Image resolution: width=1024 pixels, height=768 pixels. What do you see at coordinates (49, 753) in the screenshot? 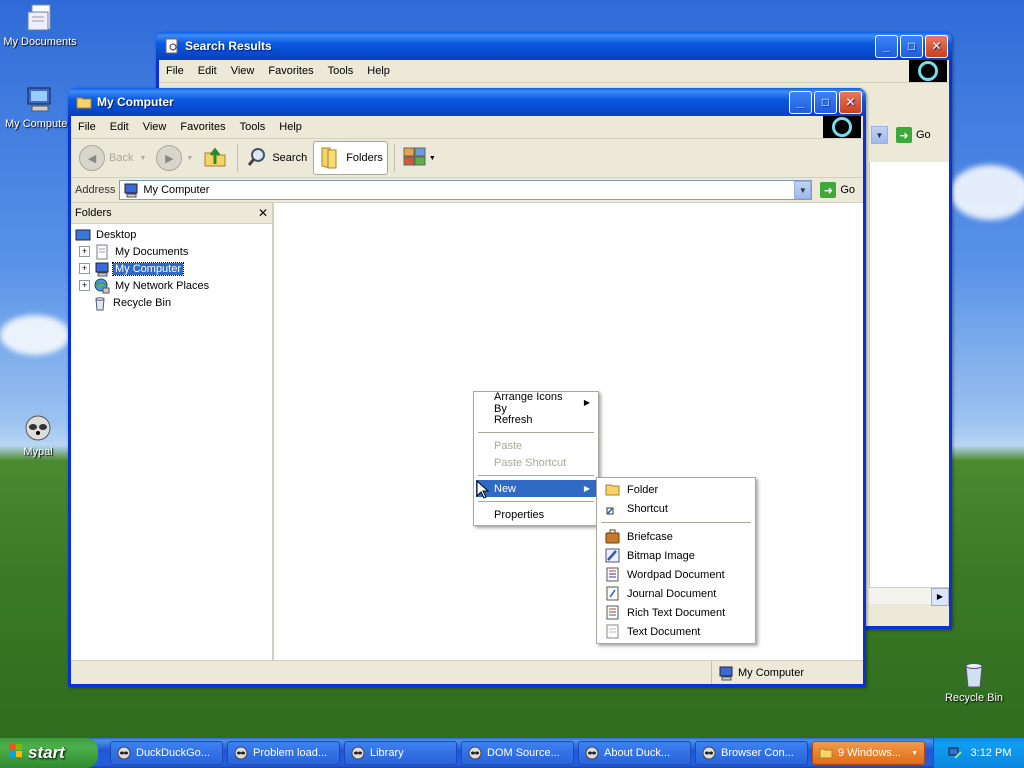
I see `start-button: start` at bounding box center [49, 753].